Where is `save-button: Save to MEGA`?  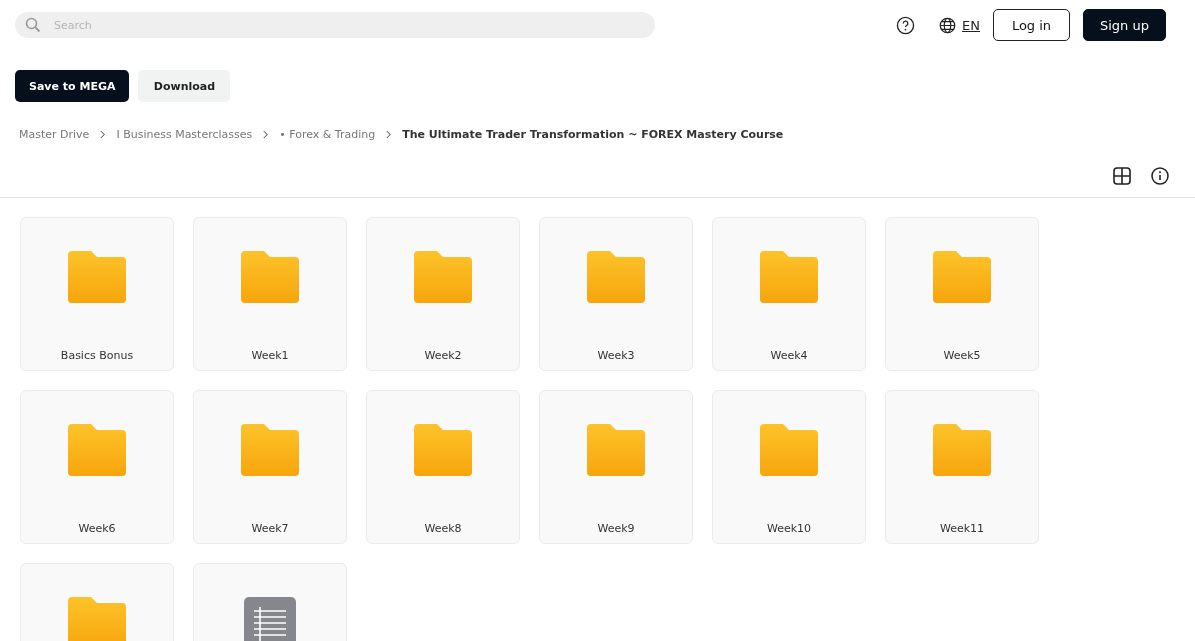 save-button: Save to MEGA is located at coordinates (72, 86).